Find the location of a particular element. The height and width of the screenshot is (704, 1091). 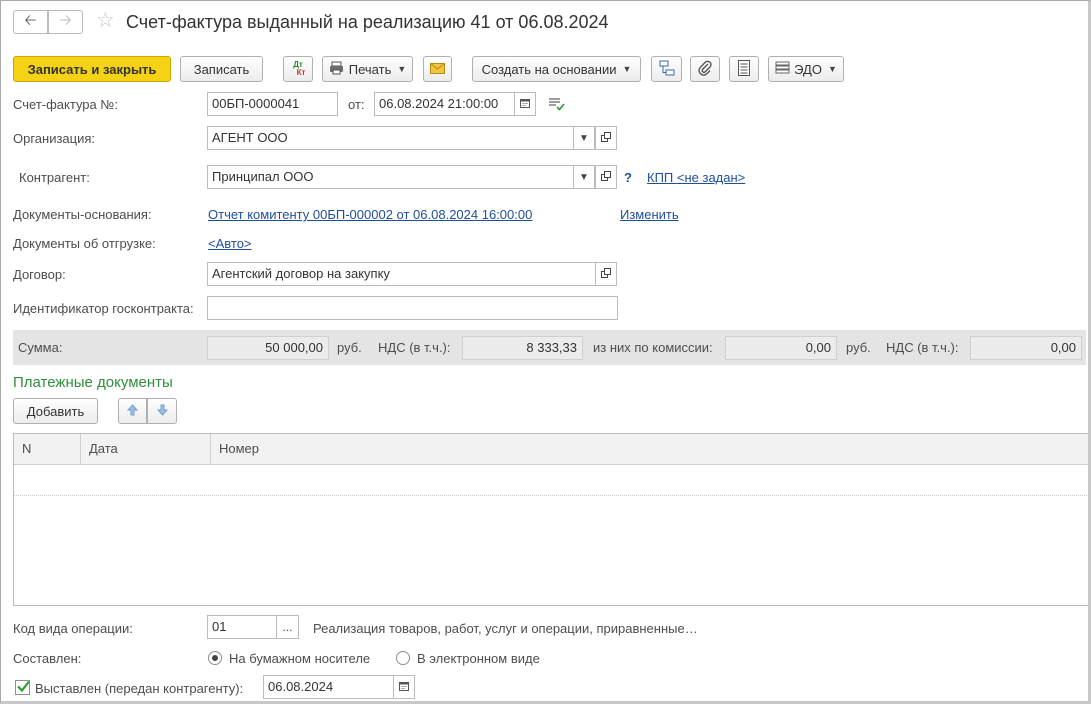

contractor-label: Контрагент: is located at coordinates (54, 177).